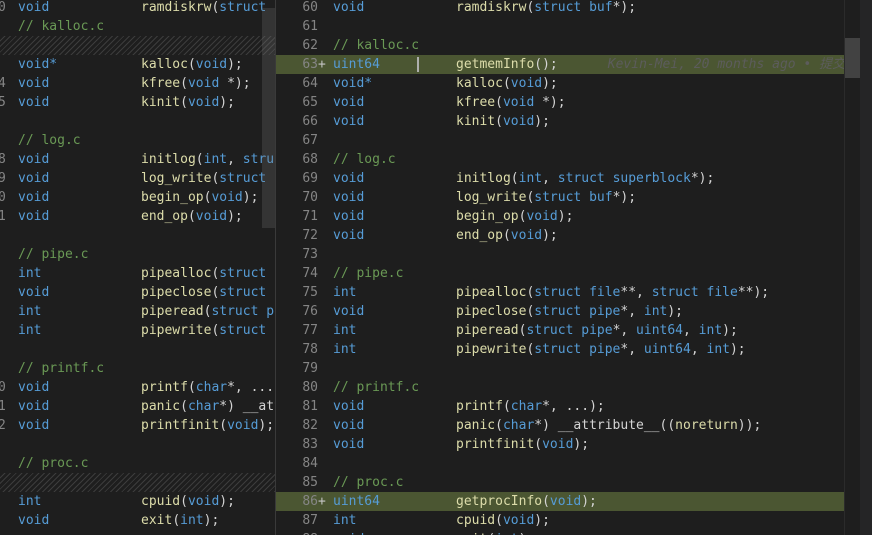 The height and width of the screenshot is (535, 872). Describe the element at coordinates (574, 368) in the screenshot. I see `code-line: 79` at that location.